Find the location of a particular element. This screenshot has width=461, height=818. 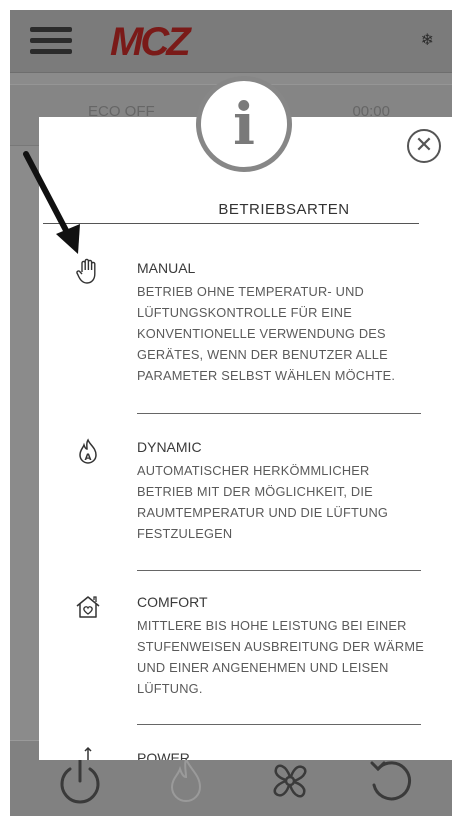

mode-name: POWER is located at coordinates (163, 755).